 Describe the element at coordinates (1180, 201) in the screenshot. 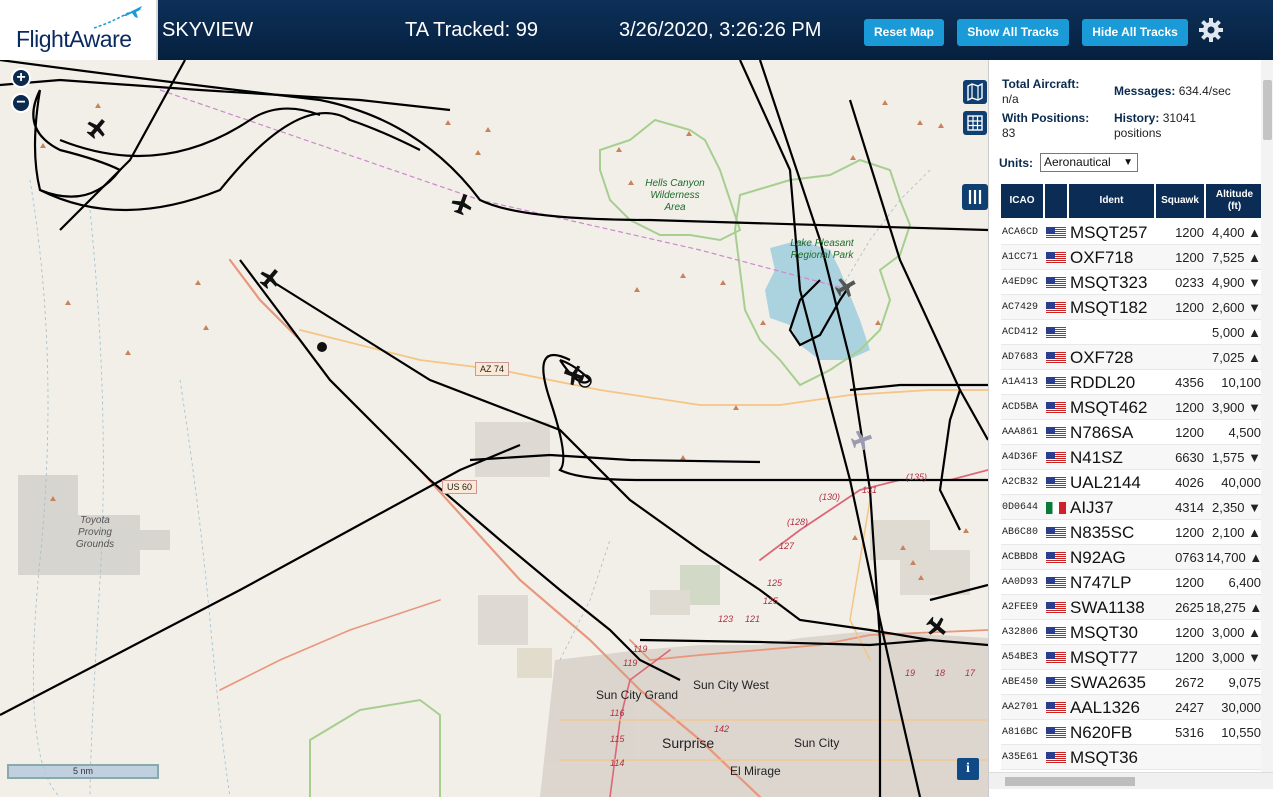

I see `column-header-squawk: Squawk` at that location.